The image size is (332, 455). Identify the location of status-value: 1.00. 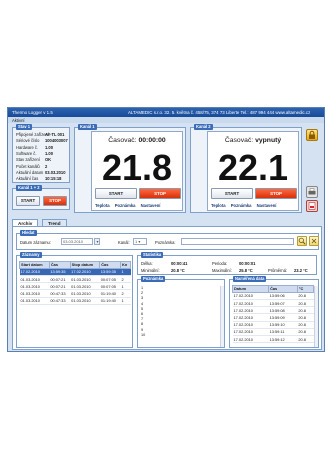
(49, 153).